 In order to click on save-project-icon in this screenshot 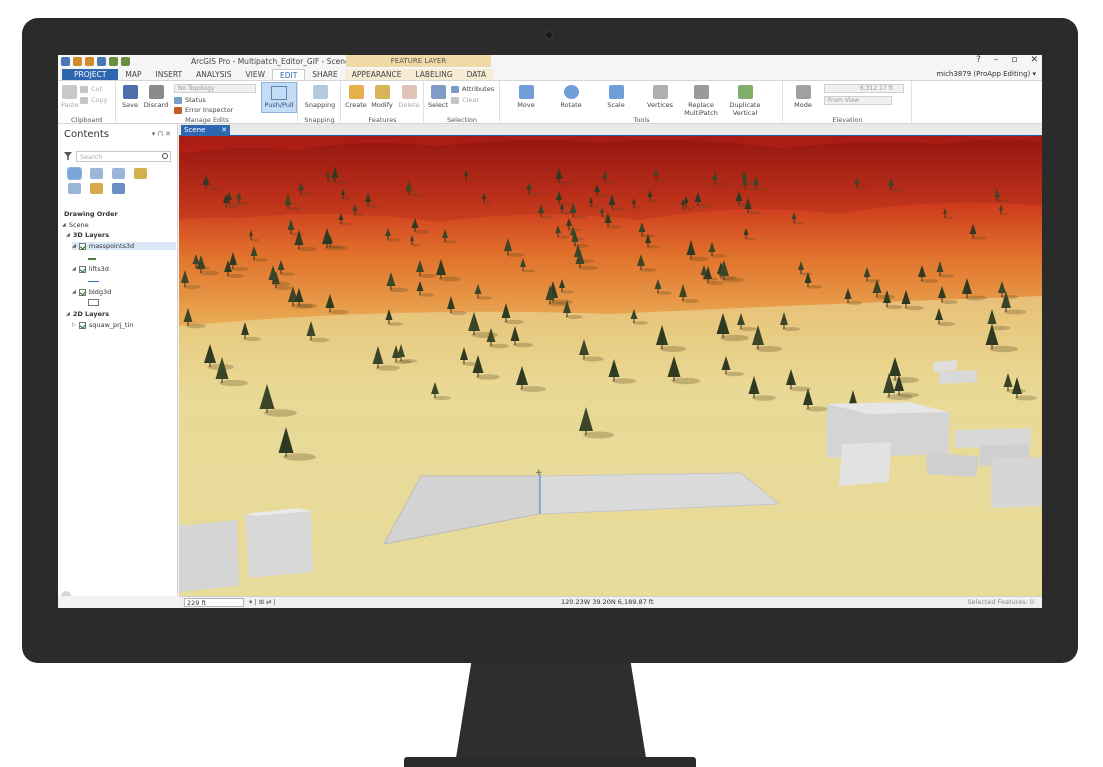, I will do `click(101, 61)`.